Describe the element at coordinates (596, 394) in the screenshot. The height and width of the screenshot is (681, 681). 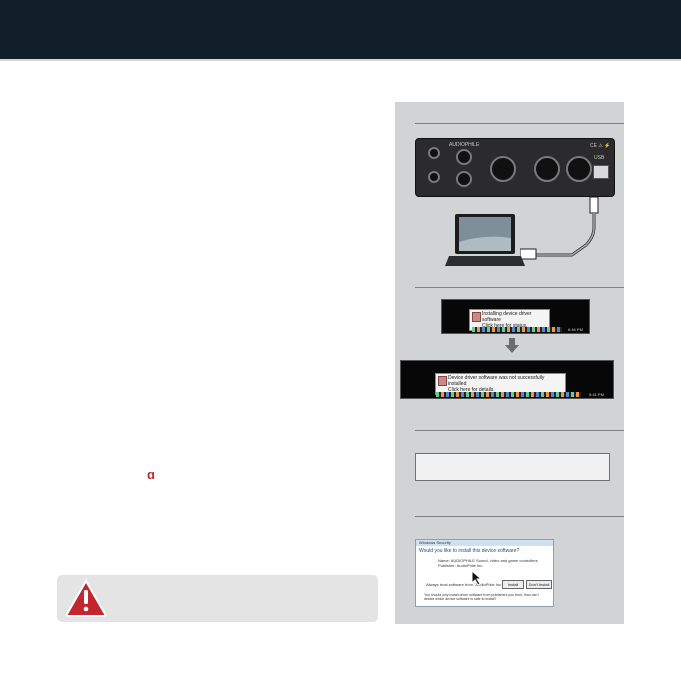
I see `tray-time: 5:41 PM` at that location.